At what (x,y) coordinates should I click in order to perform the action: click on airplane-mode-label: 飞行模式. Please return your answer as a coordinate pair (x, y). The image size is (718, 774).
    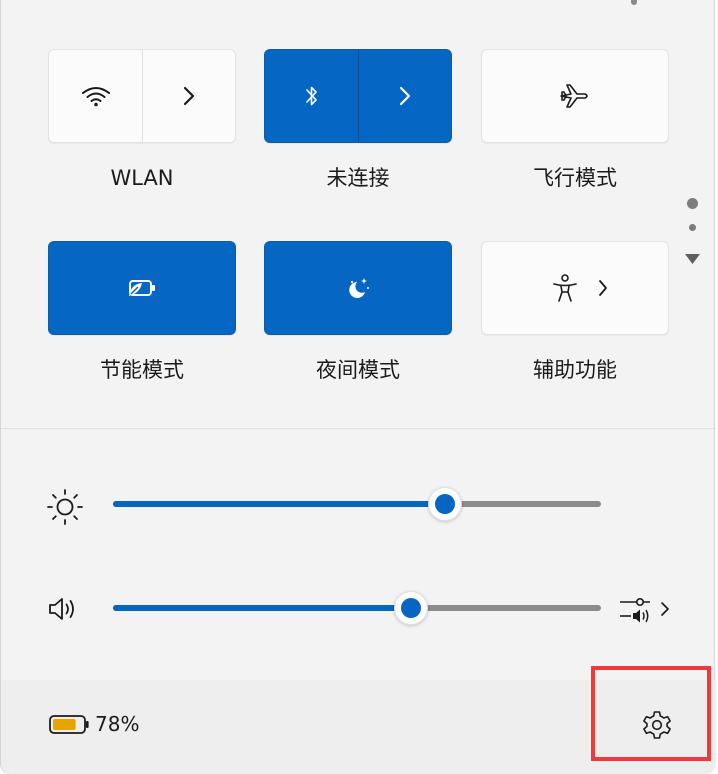
    Looking at the image, I should click on (575, 178).